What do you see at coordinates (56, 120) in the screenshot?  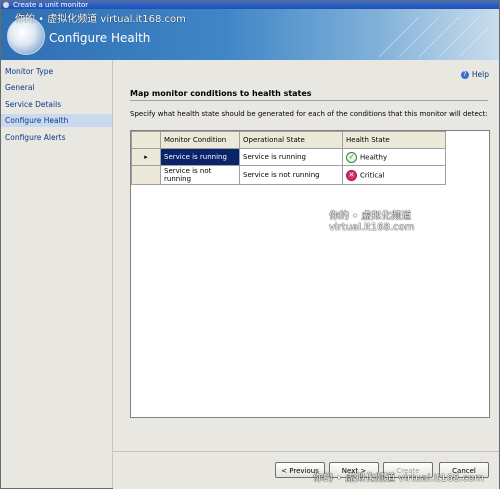 I see `sidebar-item-configure-health: Configure Health` at bounding box center [56, 120].